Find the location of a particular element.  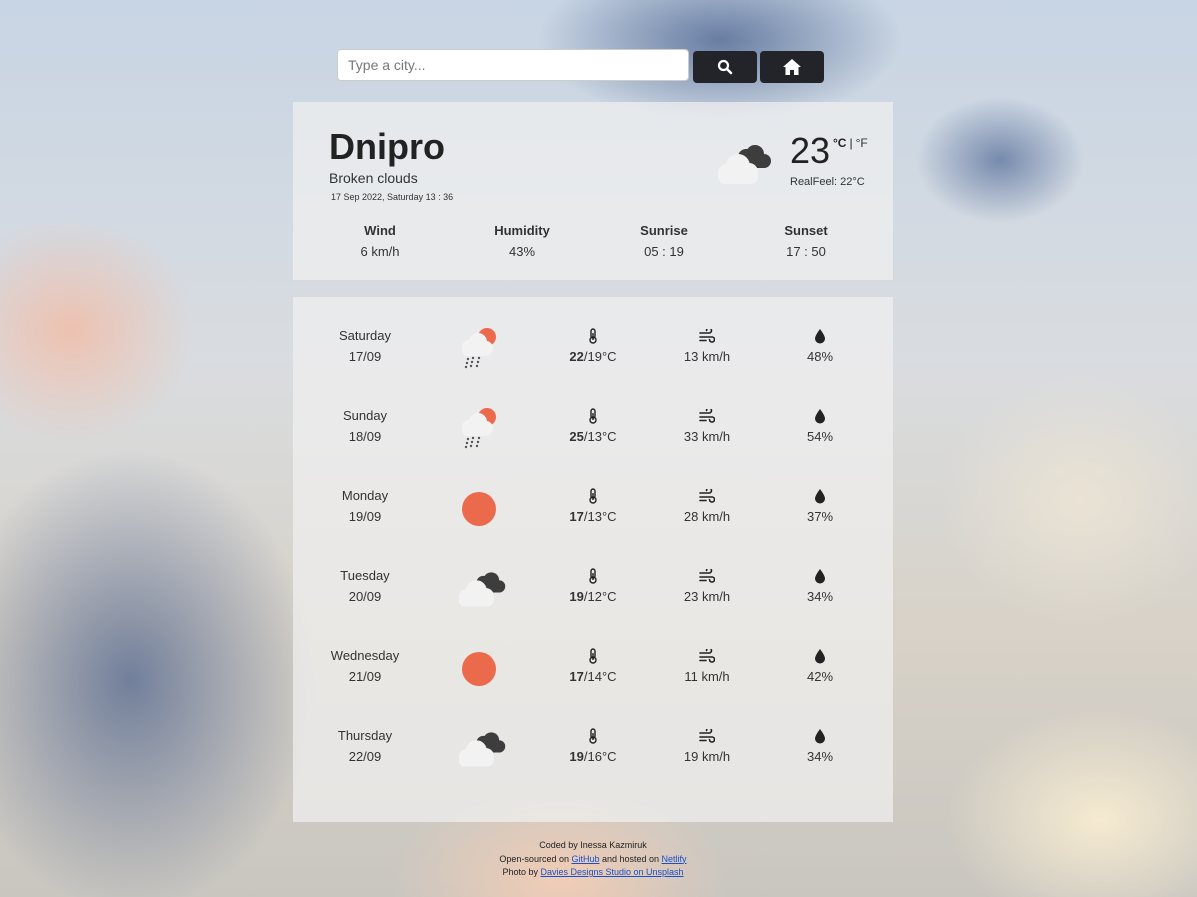

stat-label: Sunset is located at coordinates (806, 230).